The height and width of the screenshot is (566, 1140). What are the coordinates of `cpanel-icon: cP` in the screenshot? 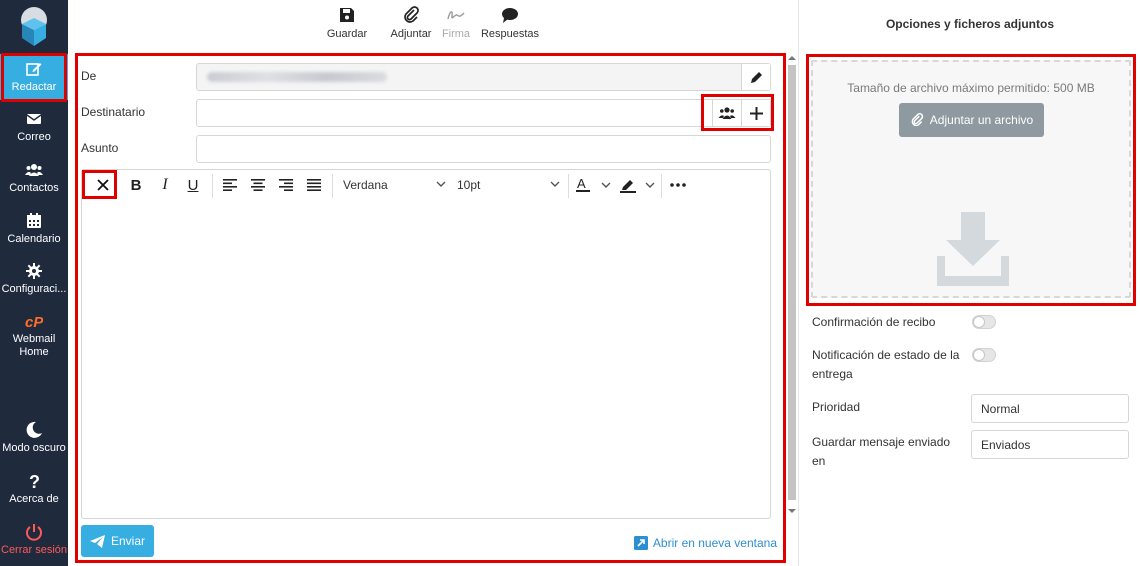 It's located at (34, 322).